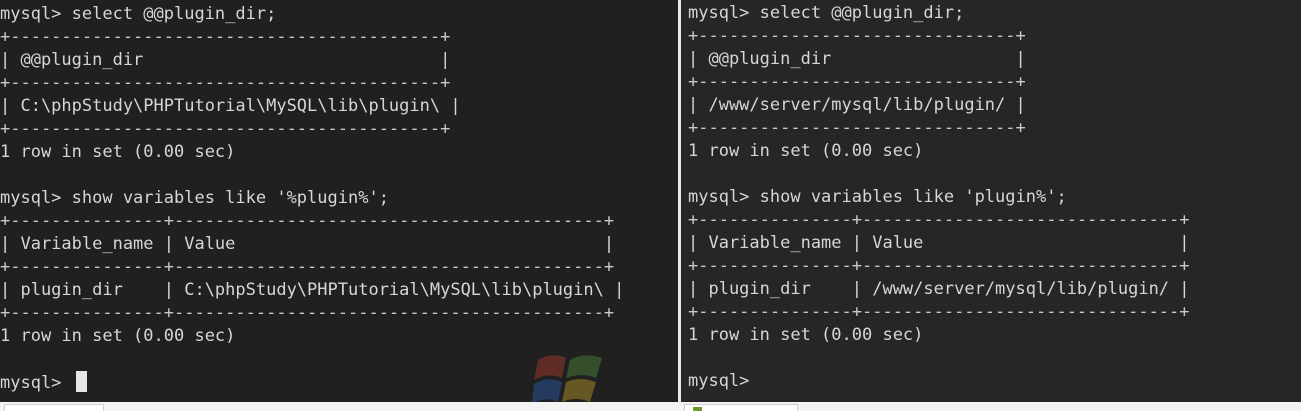 This screenshot has height=411, width=1301. I want to click on prompt-line: mysql> show variables like '%plugin%';, so click(194, 198).